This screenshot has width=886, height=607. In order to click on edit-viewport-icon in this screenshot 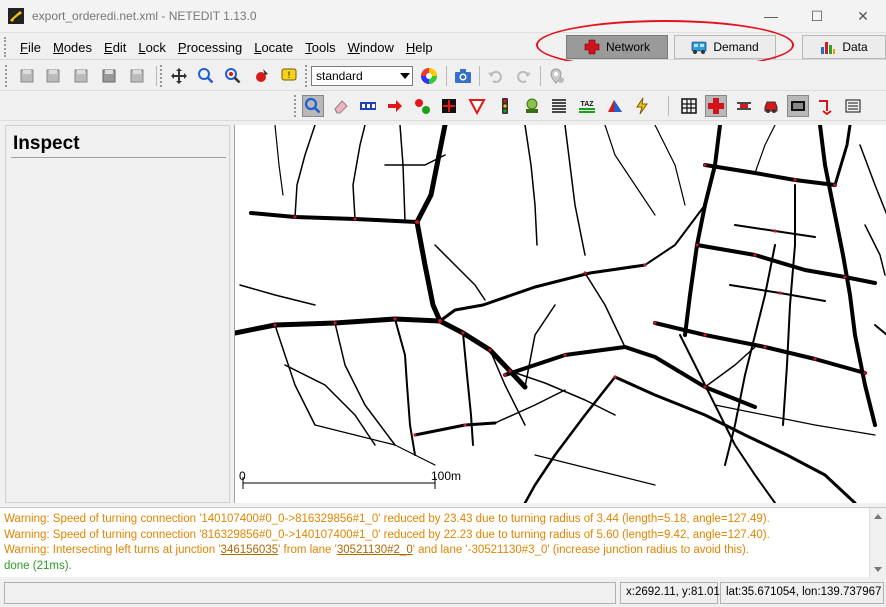, I will do `click(262, 76)`.